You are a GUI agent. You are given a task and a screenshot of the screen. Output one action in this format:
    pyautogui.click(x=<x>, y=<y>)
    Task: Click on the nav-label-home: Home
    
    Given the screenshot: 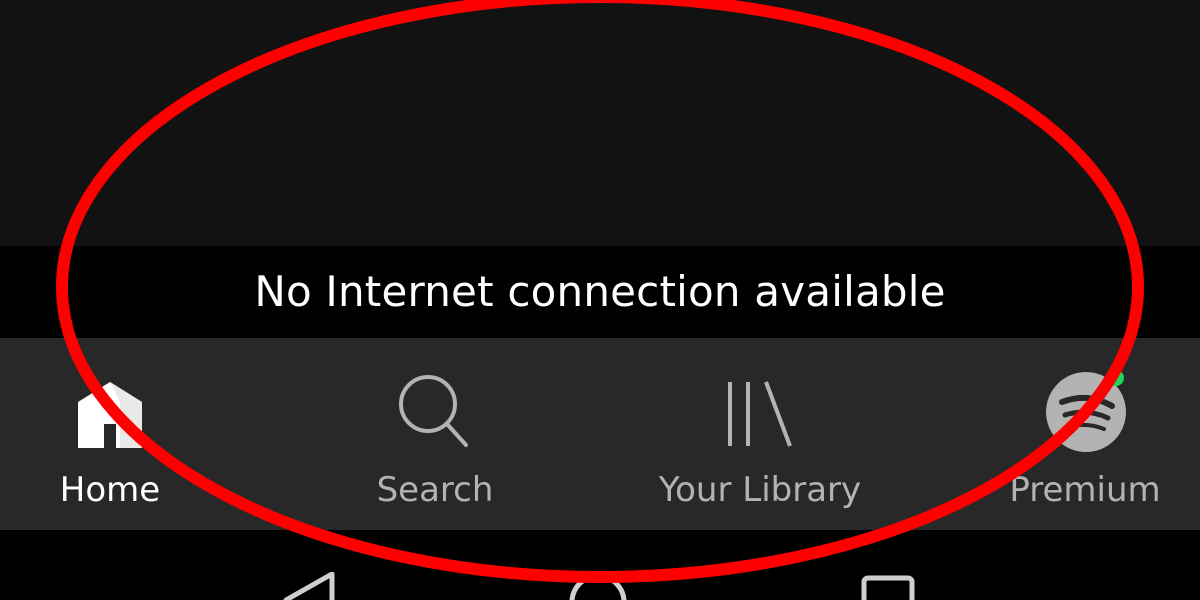 What is the action you would take?
    pyautogui.click(x=110, y=490)
    